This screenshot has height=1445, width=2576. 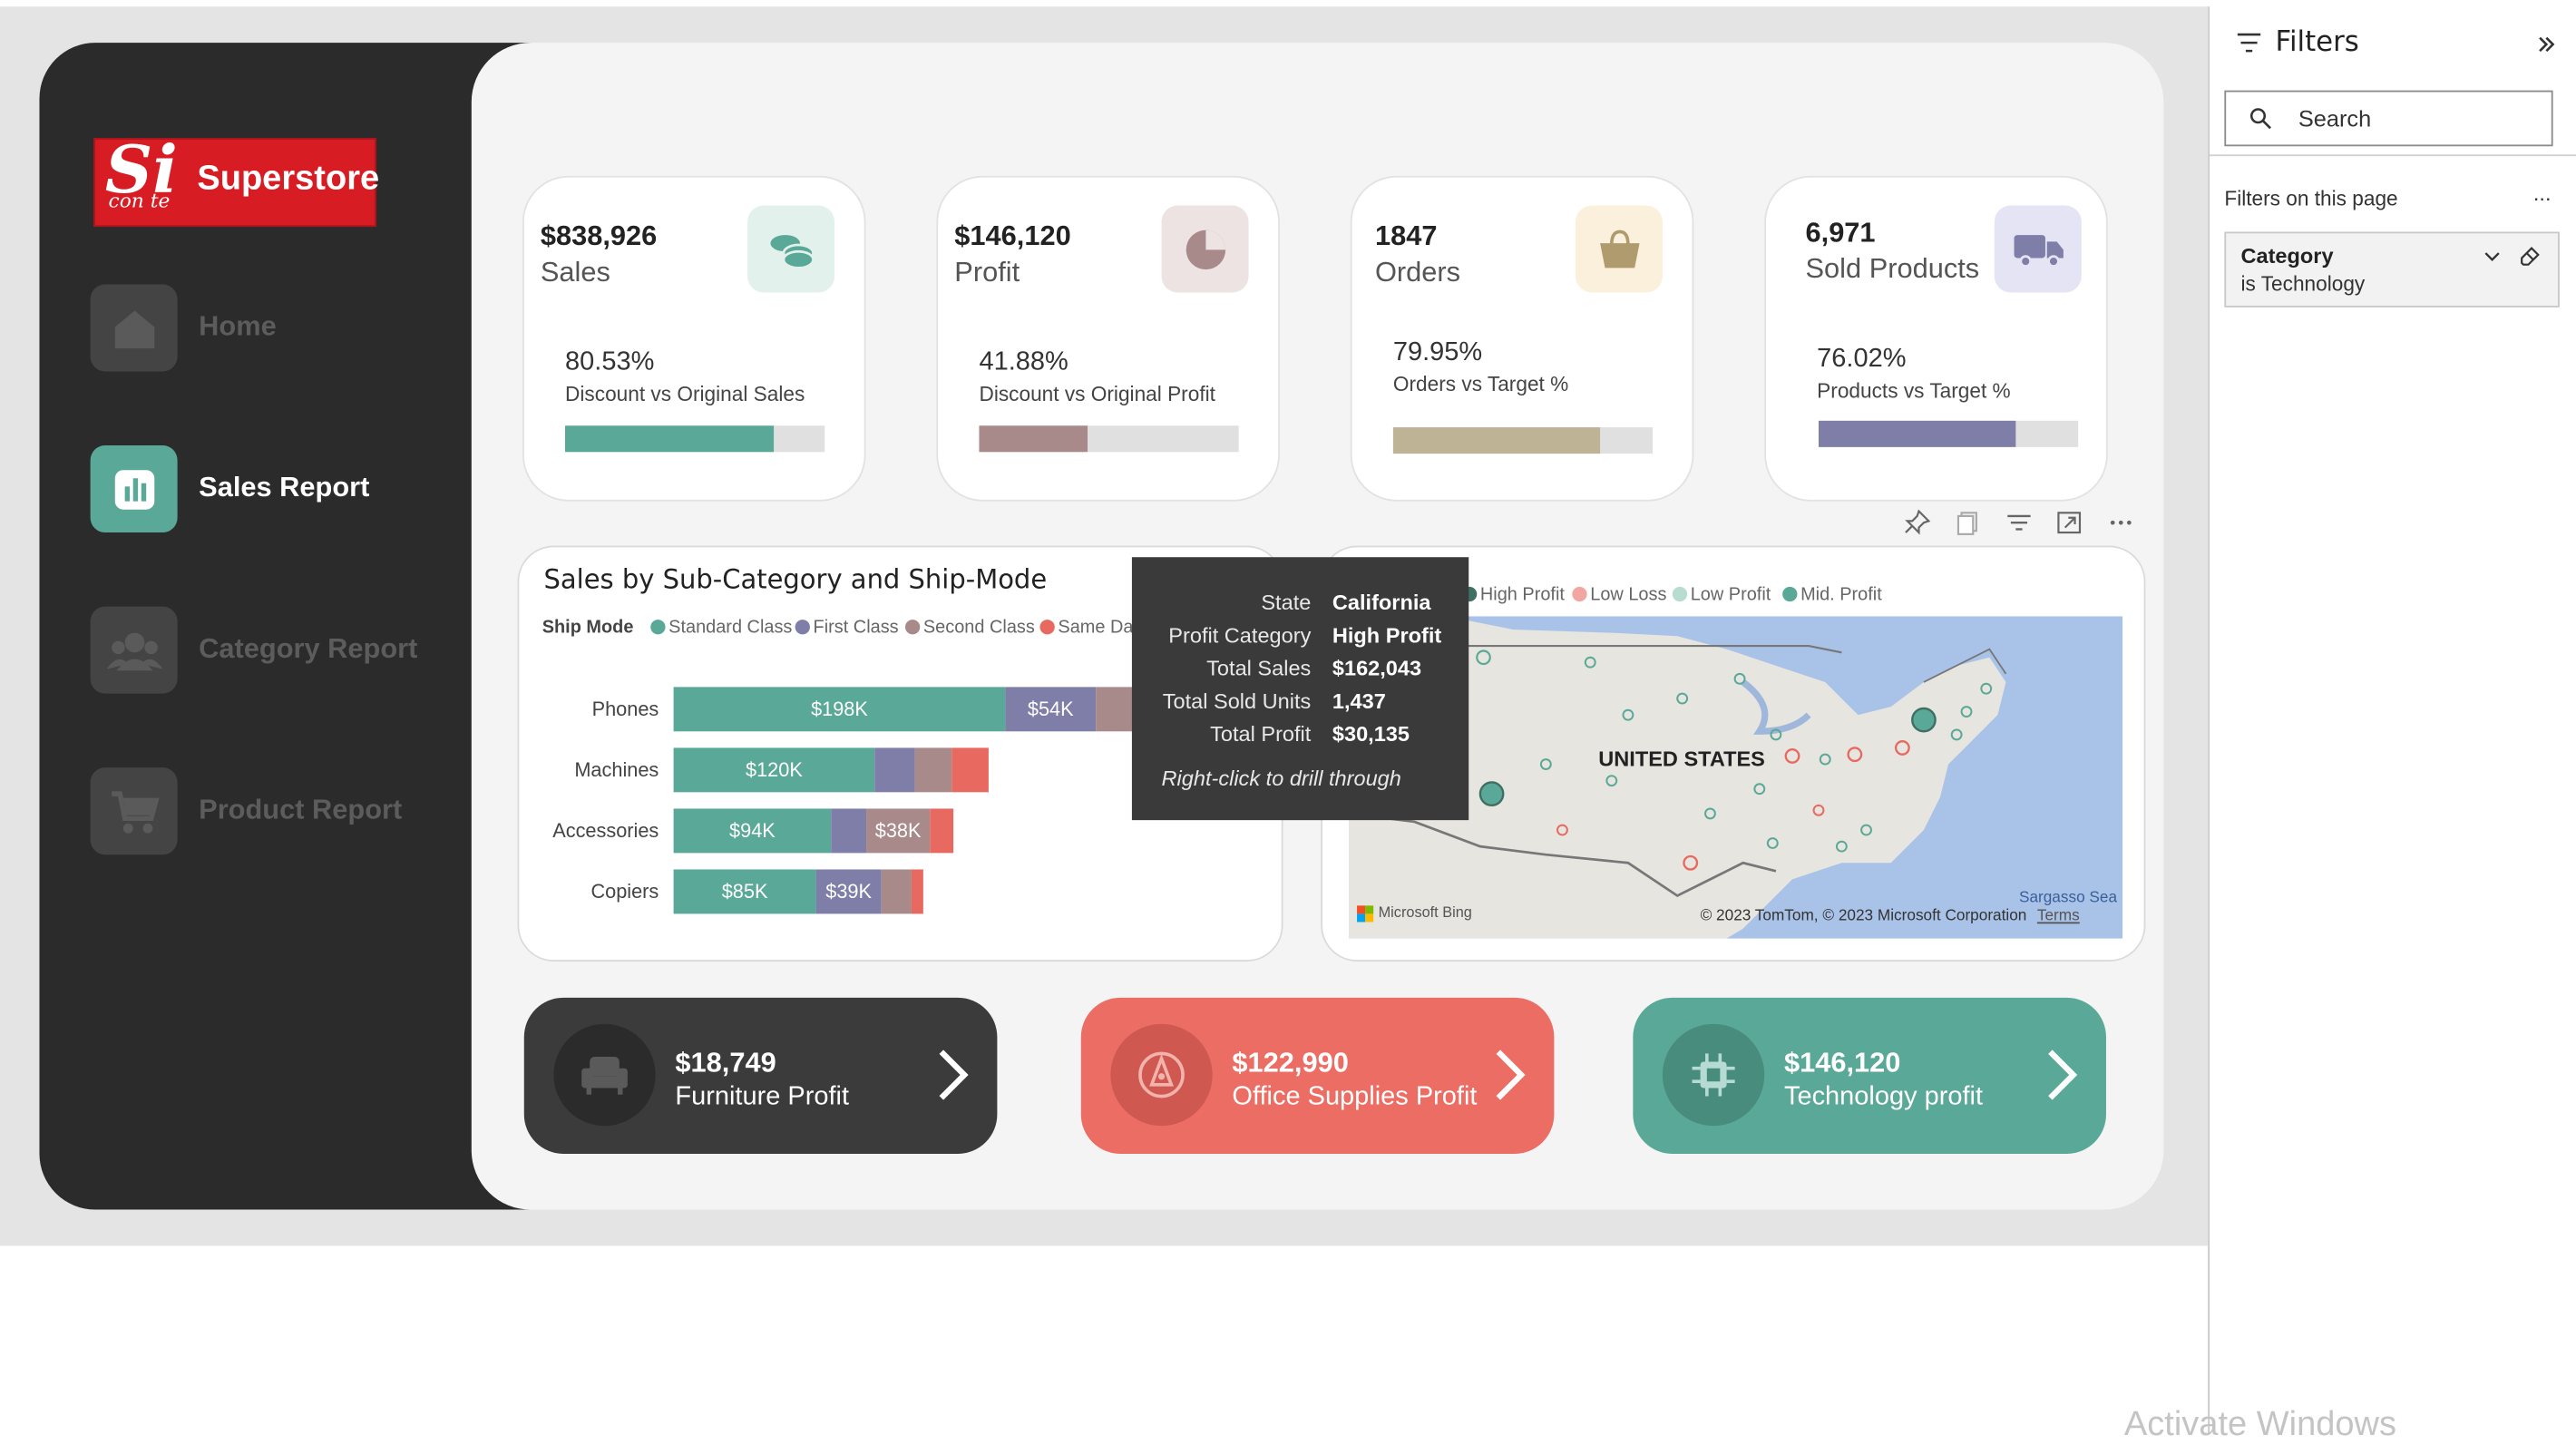 I want to click on collapse-pane-icon, so click(x=2546, y=44).